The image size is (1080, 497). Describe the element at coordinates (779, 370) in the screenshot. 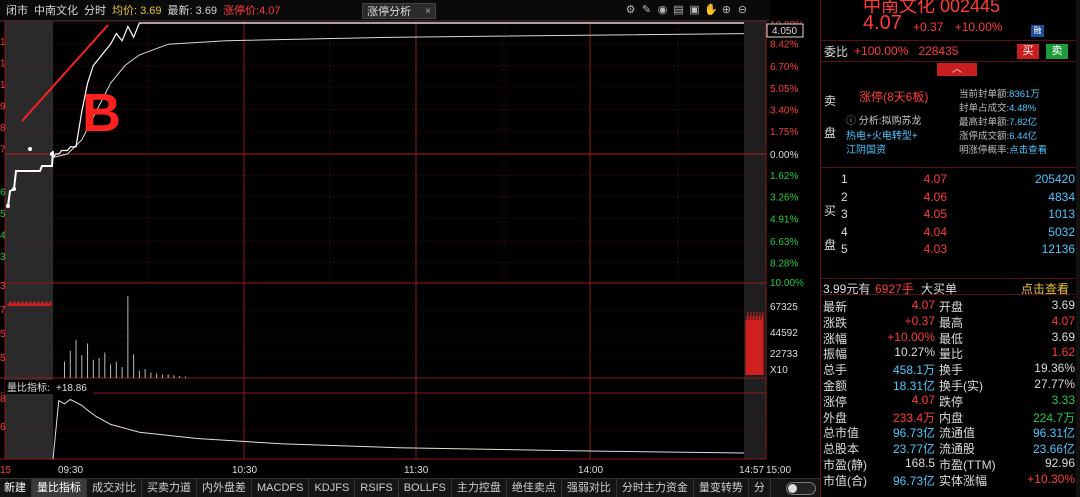

I see `vol-tick-label: X10` at that location.